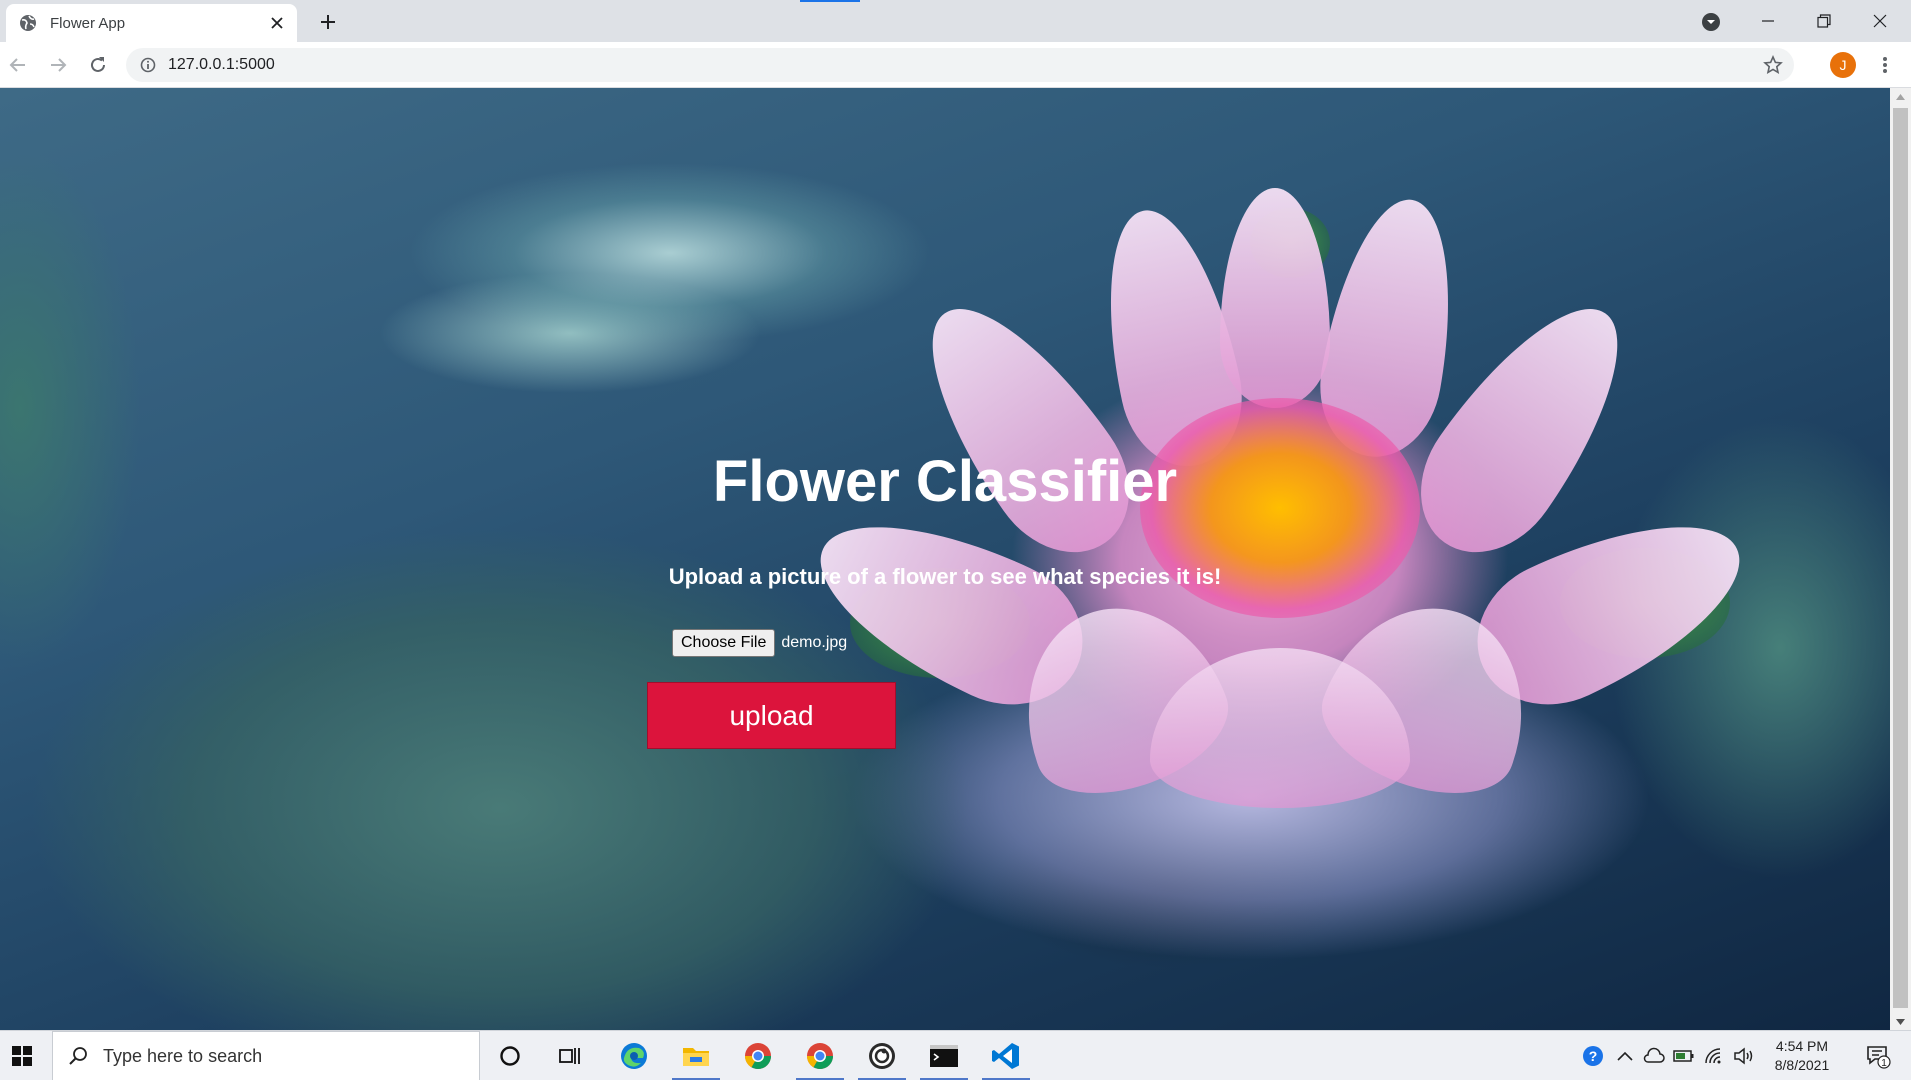 The image size is (1911, 1080). Describe the element at coordinates (830, 1) in the screenshot. I see `tab-loading-indicator` at that location.